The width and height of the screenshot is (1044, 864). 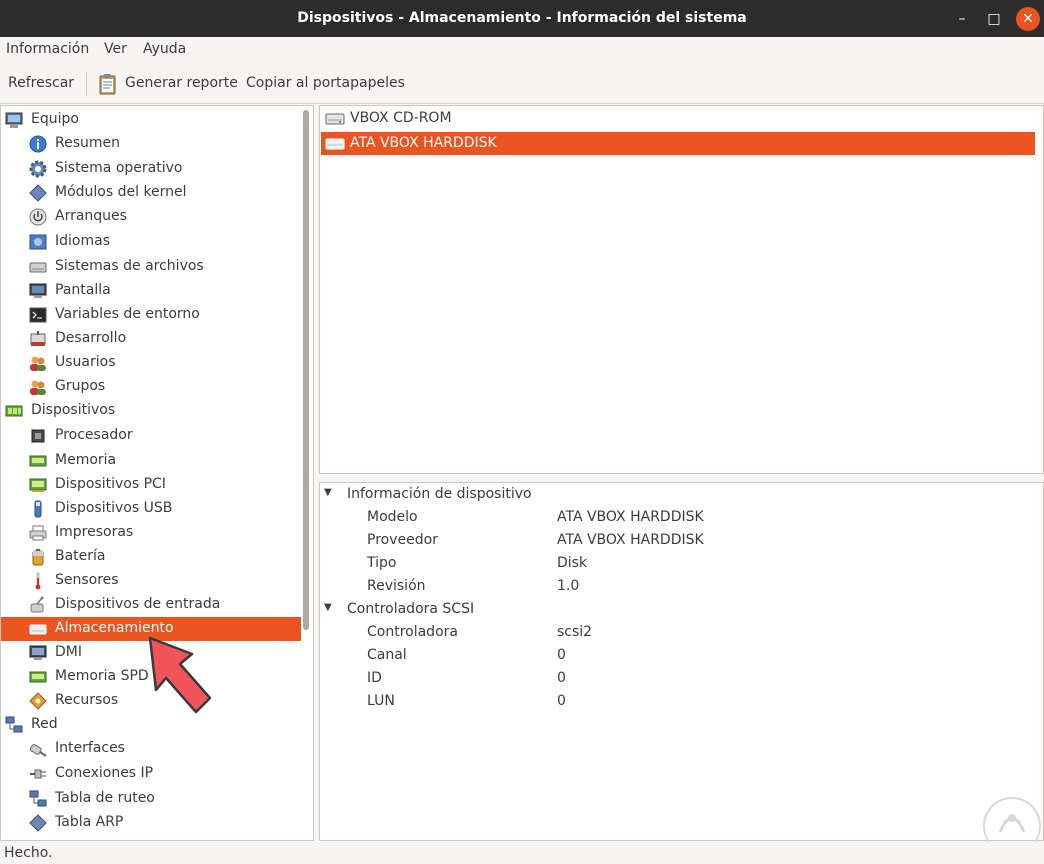 What do you see at coordinates (151, 193) in the screenshot?
I see `sidebar-item-modulos-kernel: Módulos del kernel` at bounding box center [151, 193].